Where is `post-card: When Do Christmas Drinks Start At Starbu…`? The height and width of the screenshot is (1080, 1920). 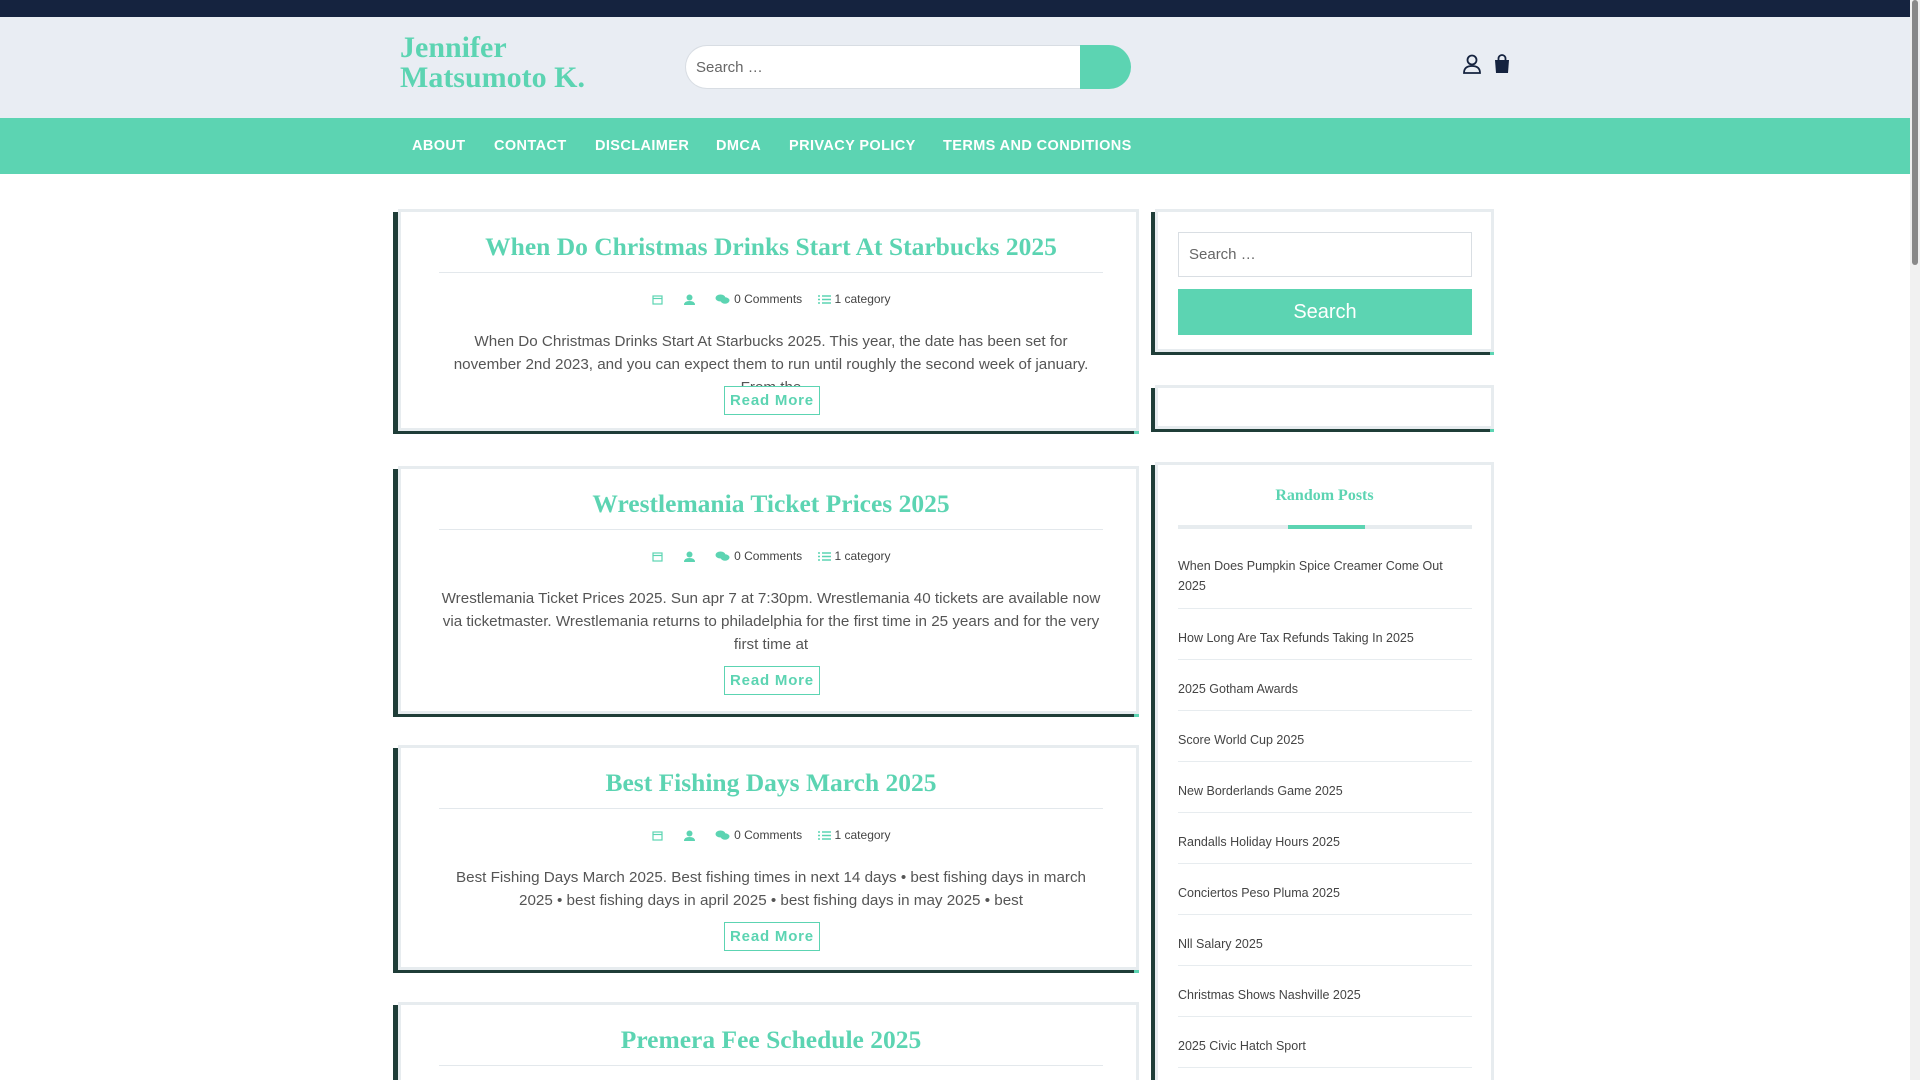
post-card: When Do Christmas Drinks Start At Starbu… is located at coordinates (768, 320).